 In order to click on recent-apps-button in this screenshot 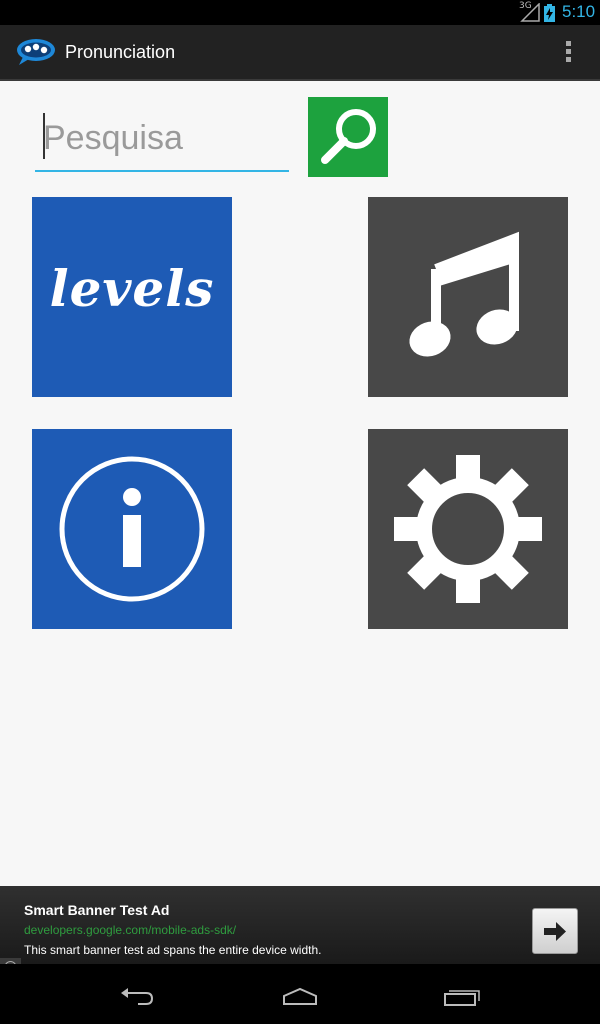, I will do `click(462, 994)`.